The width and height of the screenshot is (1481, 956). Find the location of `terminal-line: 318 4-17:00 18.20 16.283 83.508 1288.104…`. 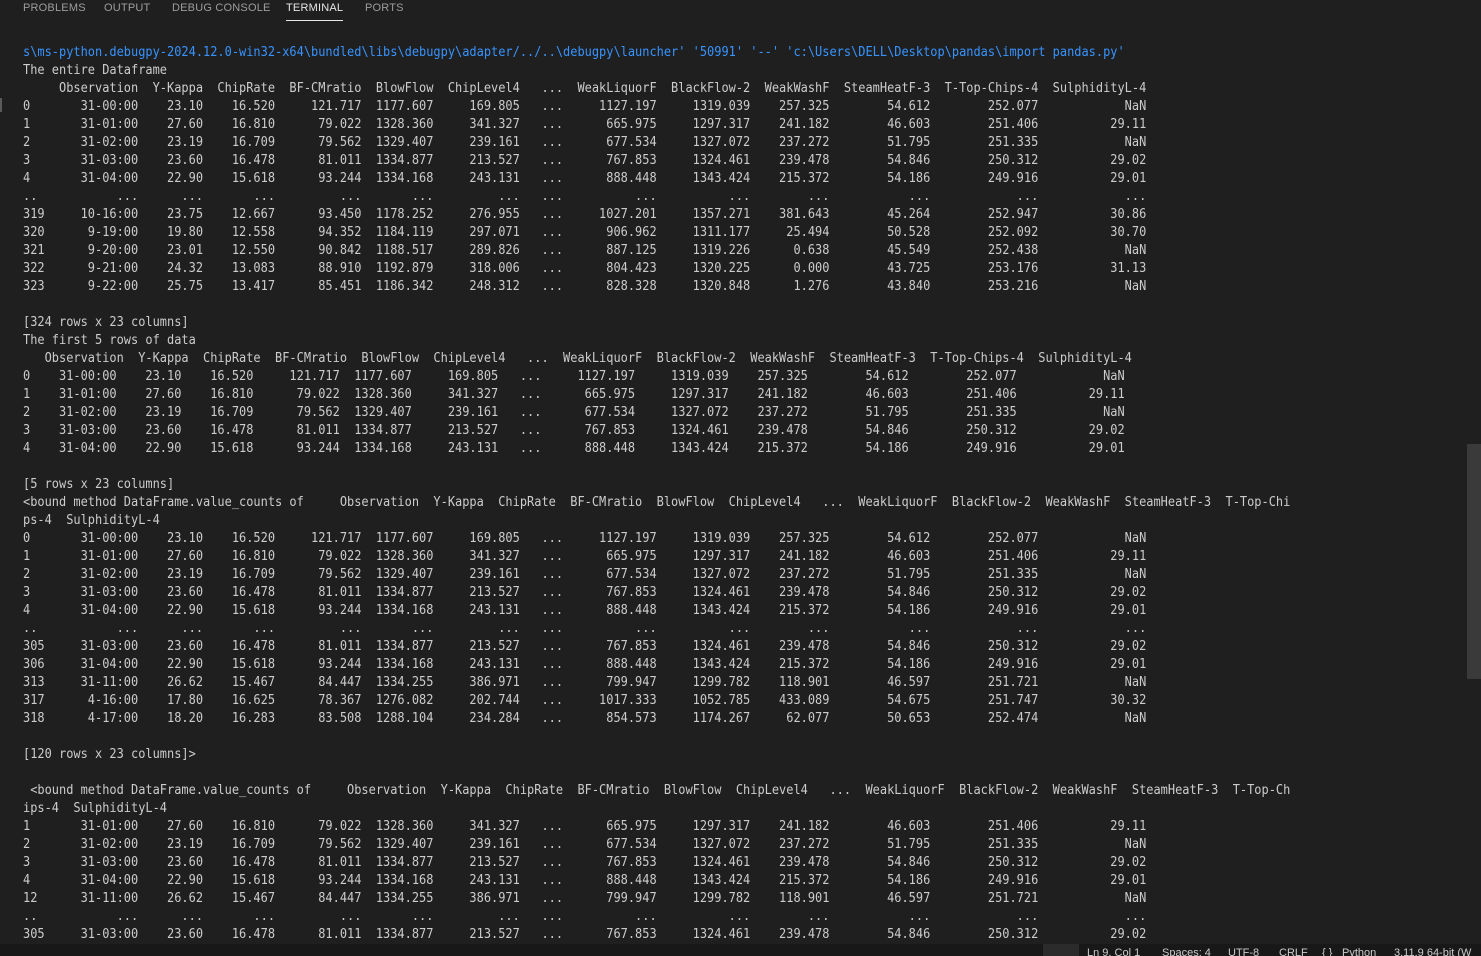

terminal-line: 318 4-17:00 18.20 16.283 83.508 1288.104… is located at coordinates (585, 718).